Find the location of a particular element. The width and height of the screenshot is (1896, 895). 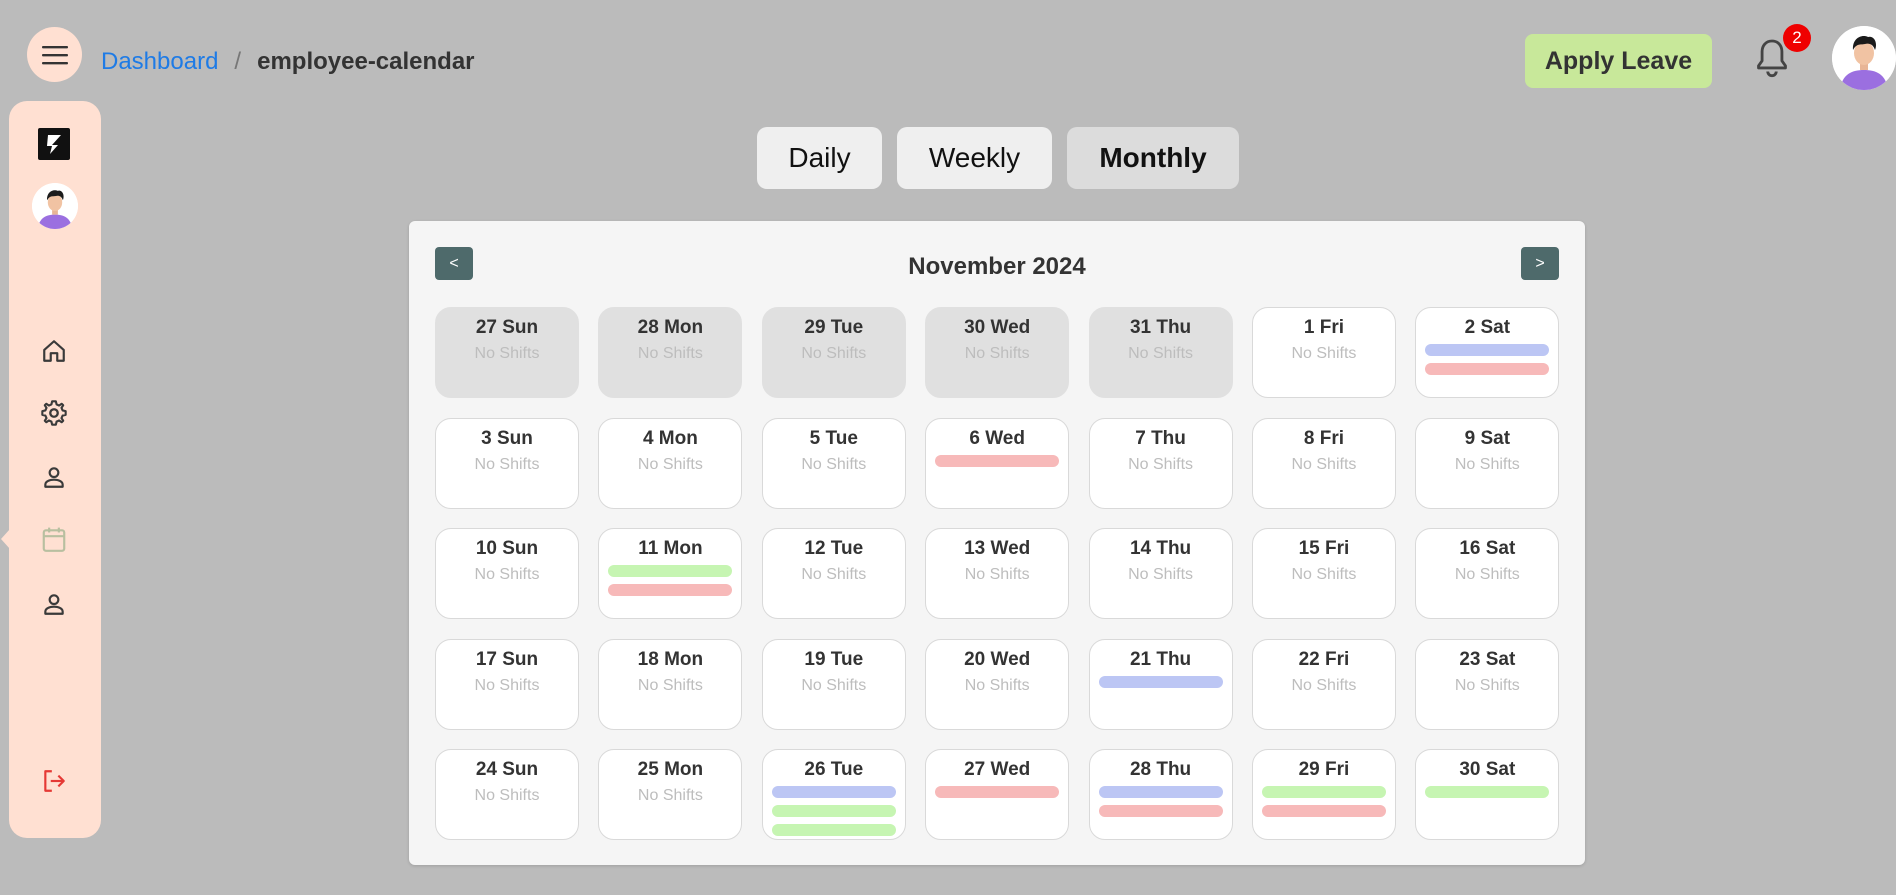

calendar-day-cell: 28 Mon No Shifts is located at coordinates (670, 352).